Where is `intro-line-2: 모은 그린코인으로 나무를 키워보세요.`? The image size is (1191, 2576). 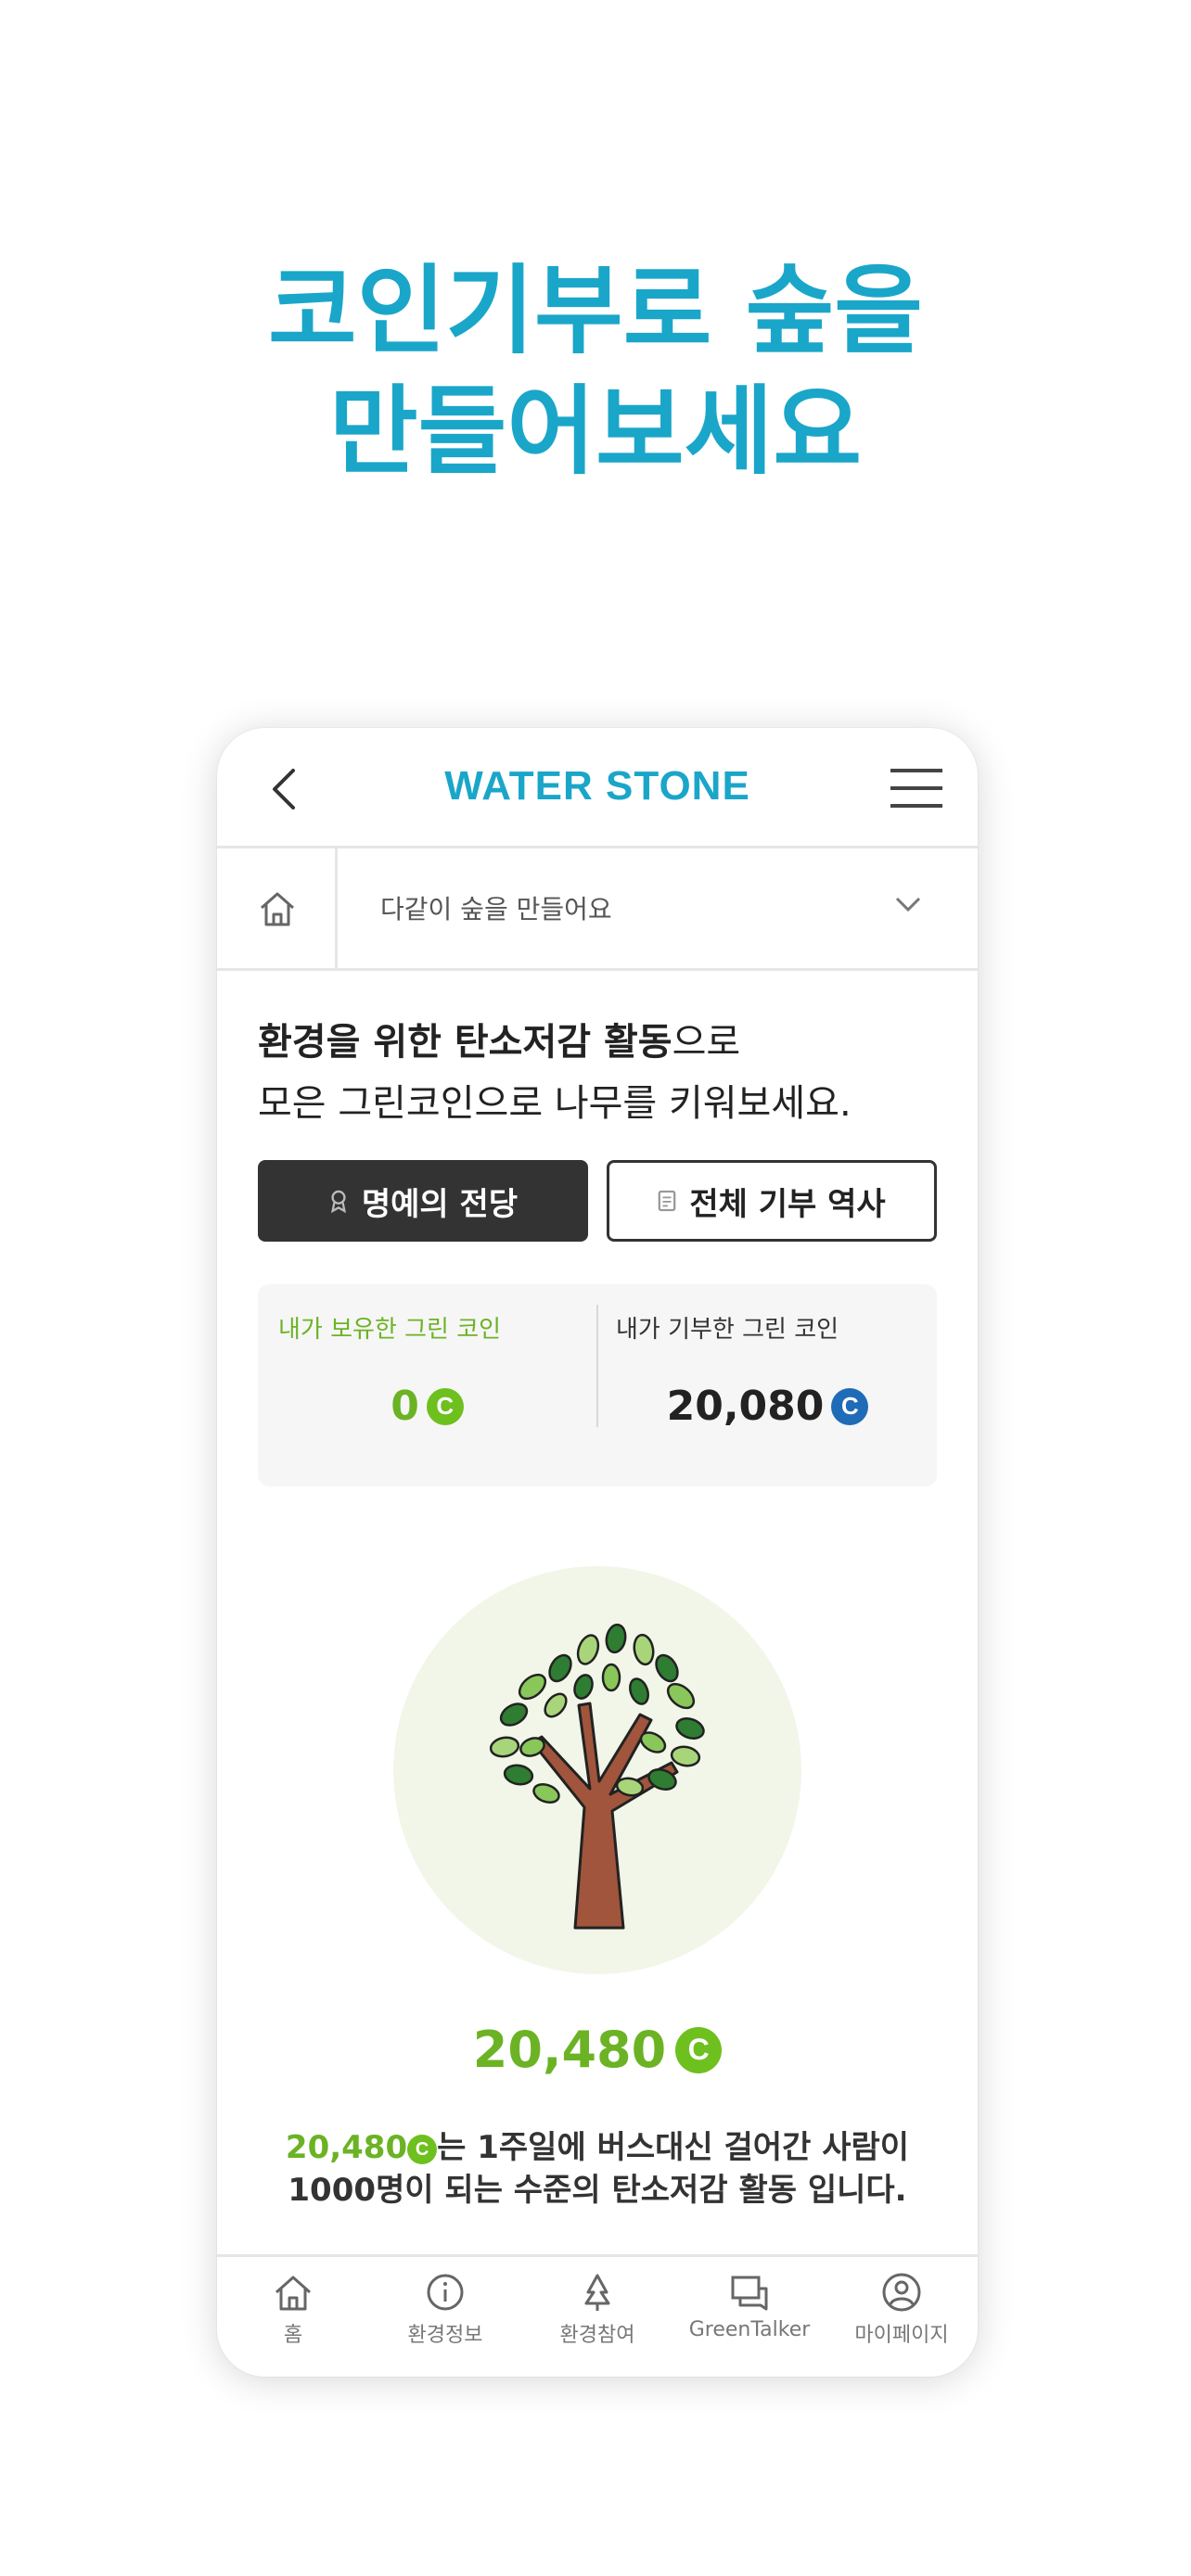 intro-line-2: 모은 그린코인으로 나무를 키워보세요. is located at coordinates (555, 1103).